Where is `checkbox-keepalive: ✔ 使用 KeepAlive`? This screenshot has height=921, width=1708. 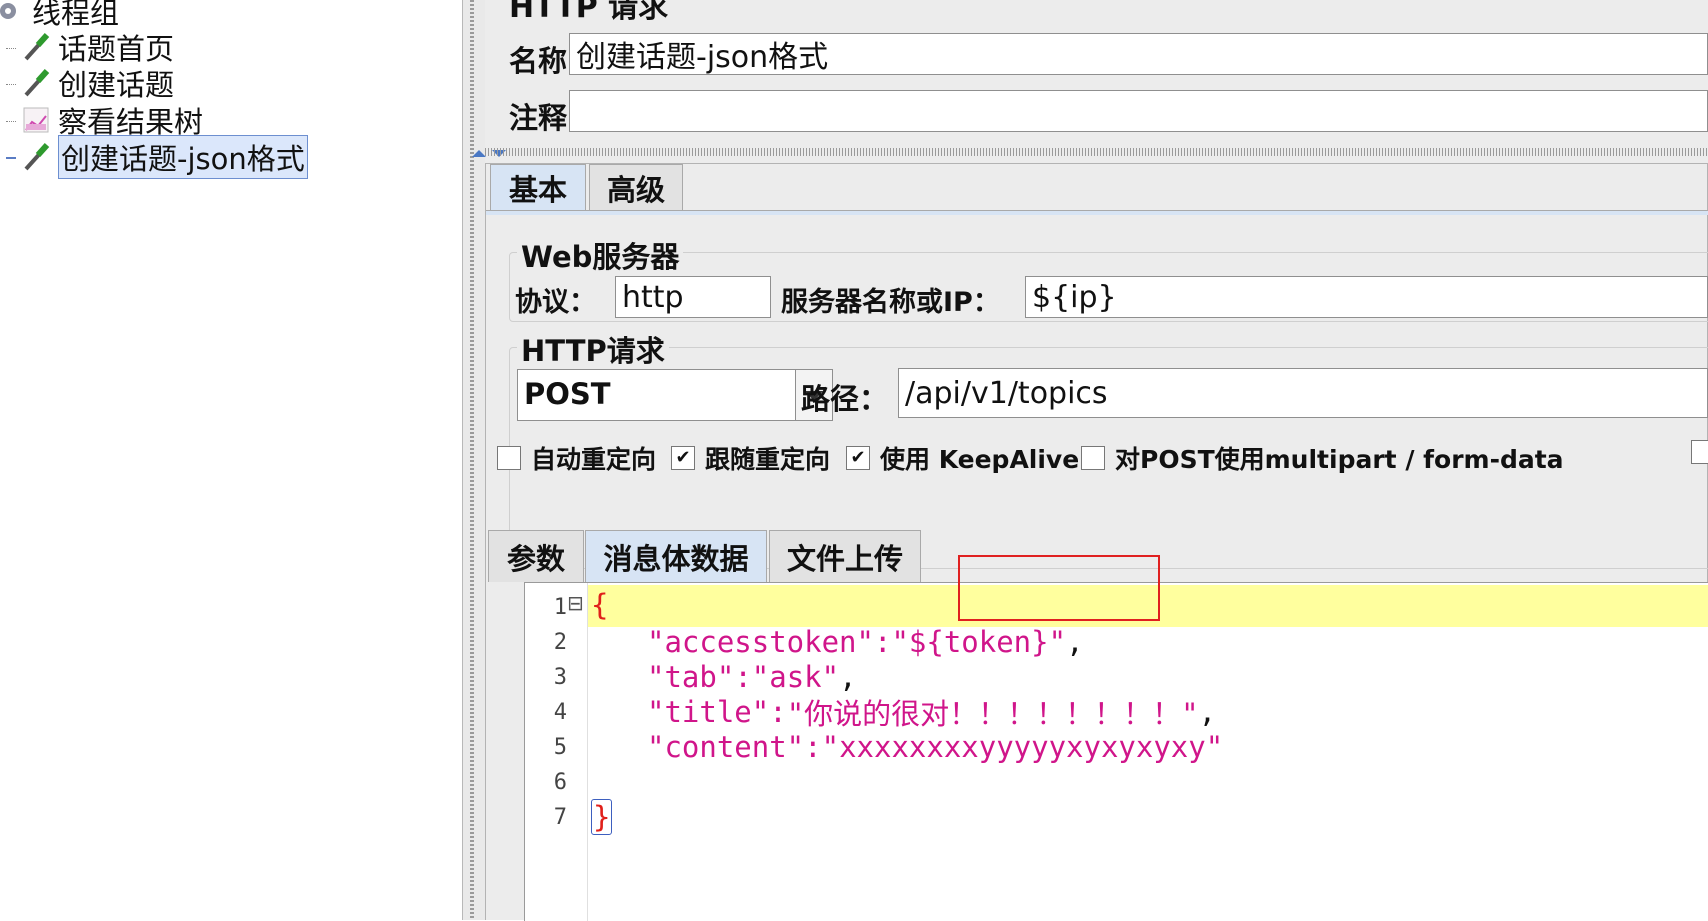 checkbox-keepalive: ✔ 使用 KeepAlive is located at coordinates (962, 458).